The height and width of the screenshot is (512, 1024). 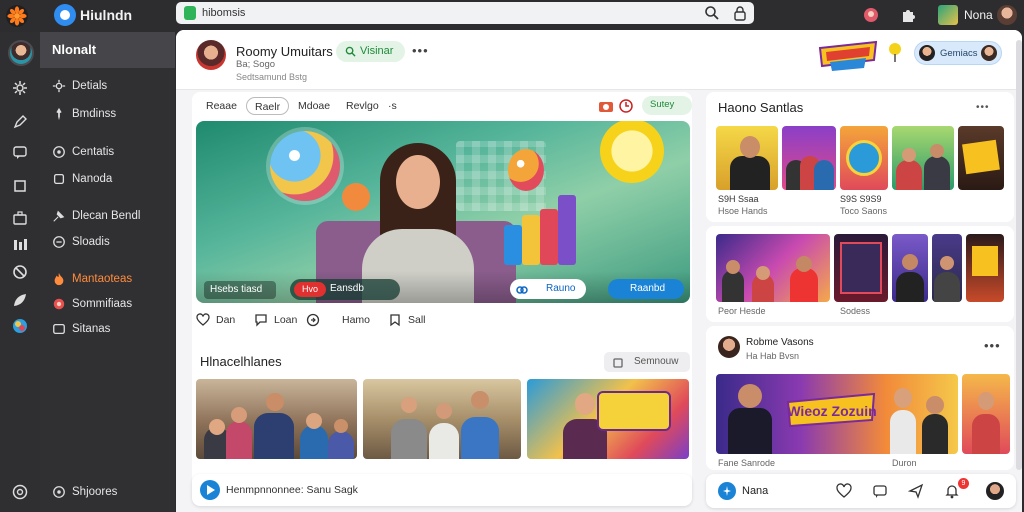 I want to click on notification-badge: 9, so click(x=963, y=483).